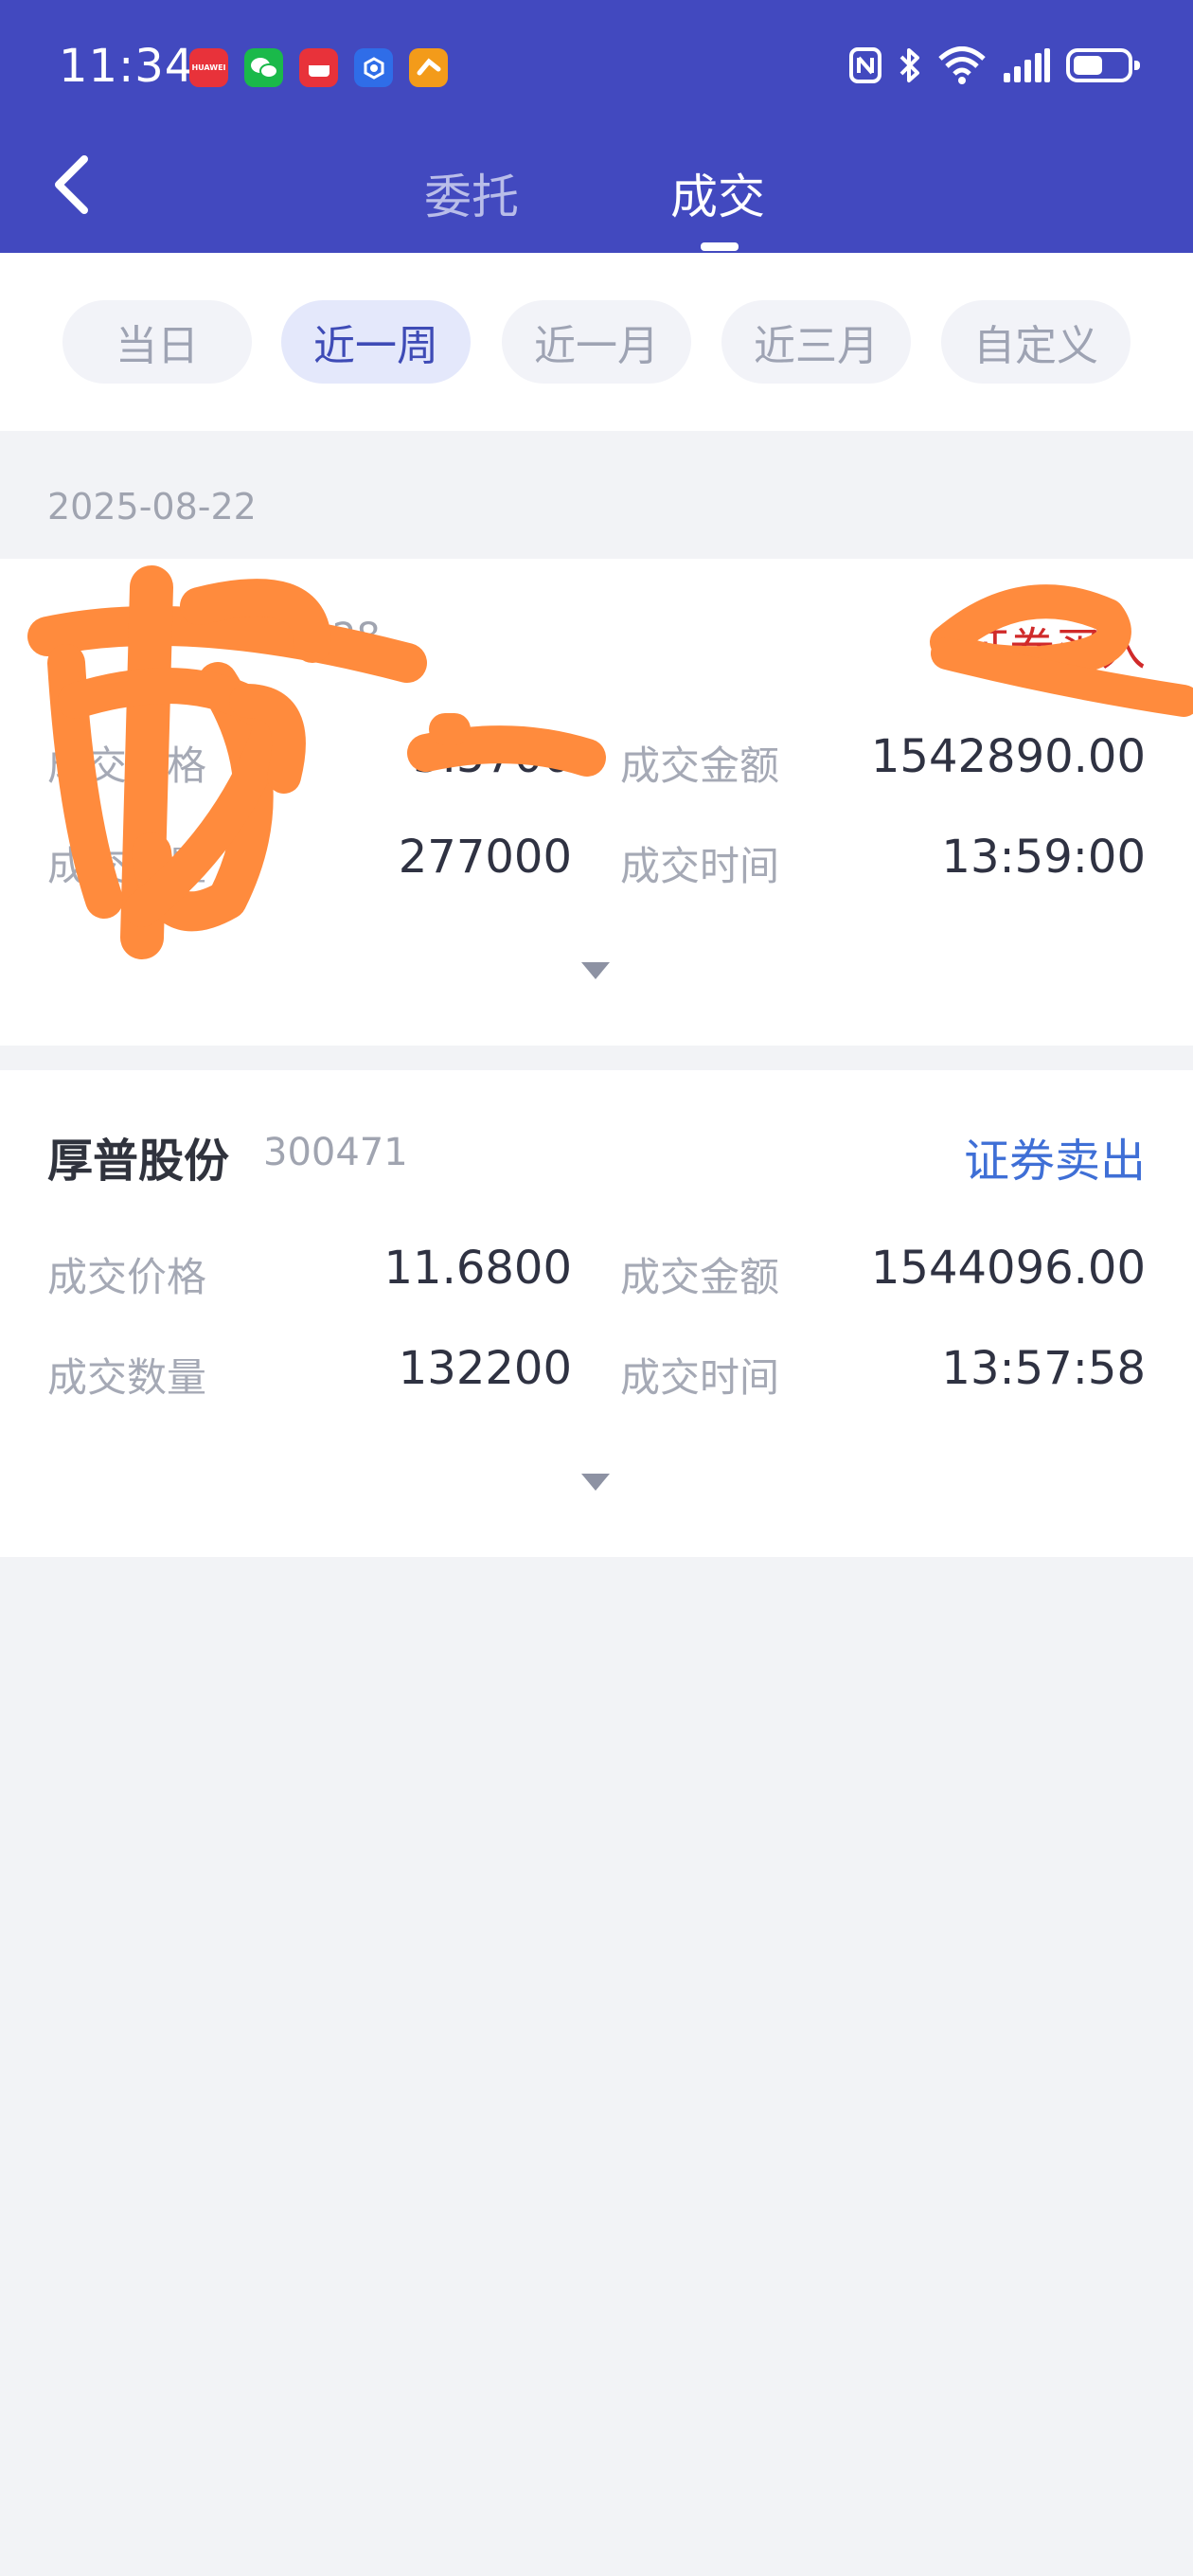 This screenshot has height=2576, width=1193. Describe the element at coordinates (471, 193) in the screenshot. I see `tab-orders: 委托` at that location.